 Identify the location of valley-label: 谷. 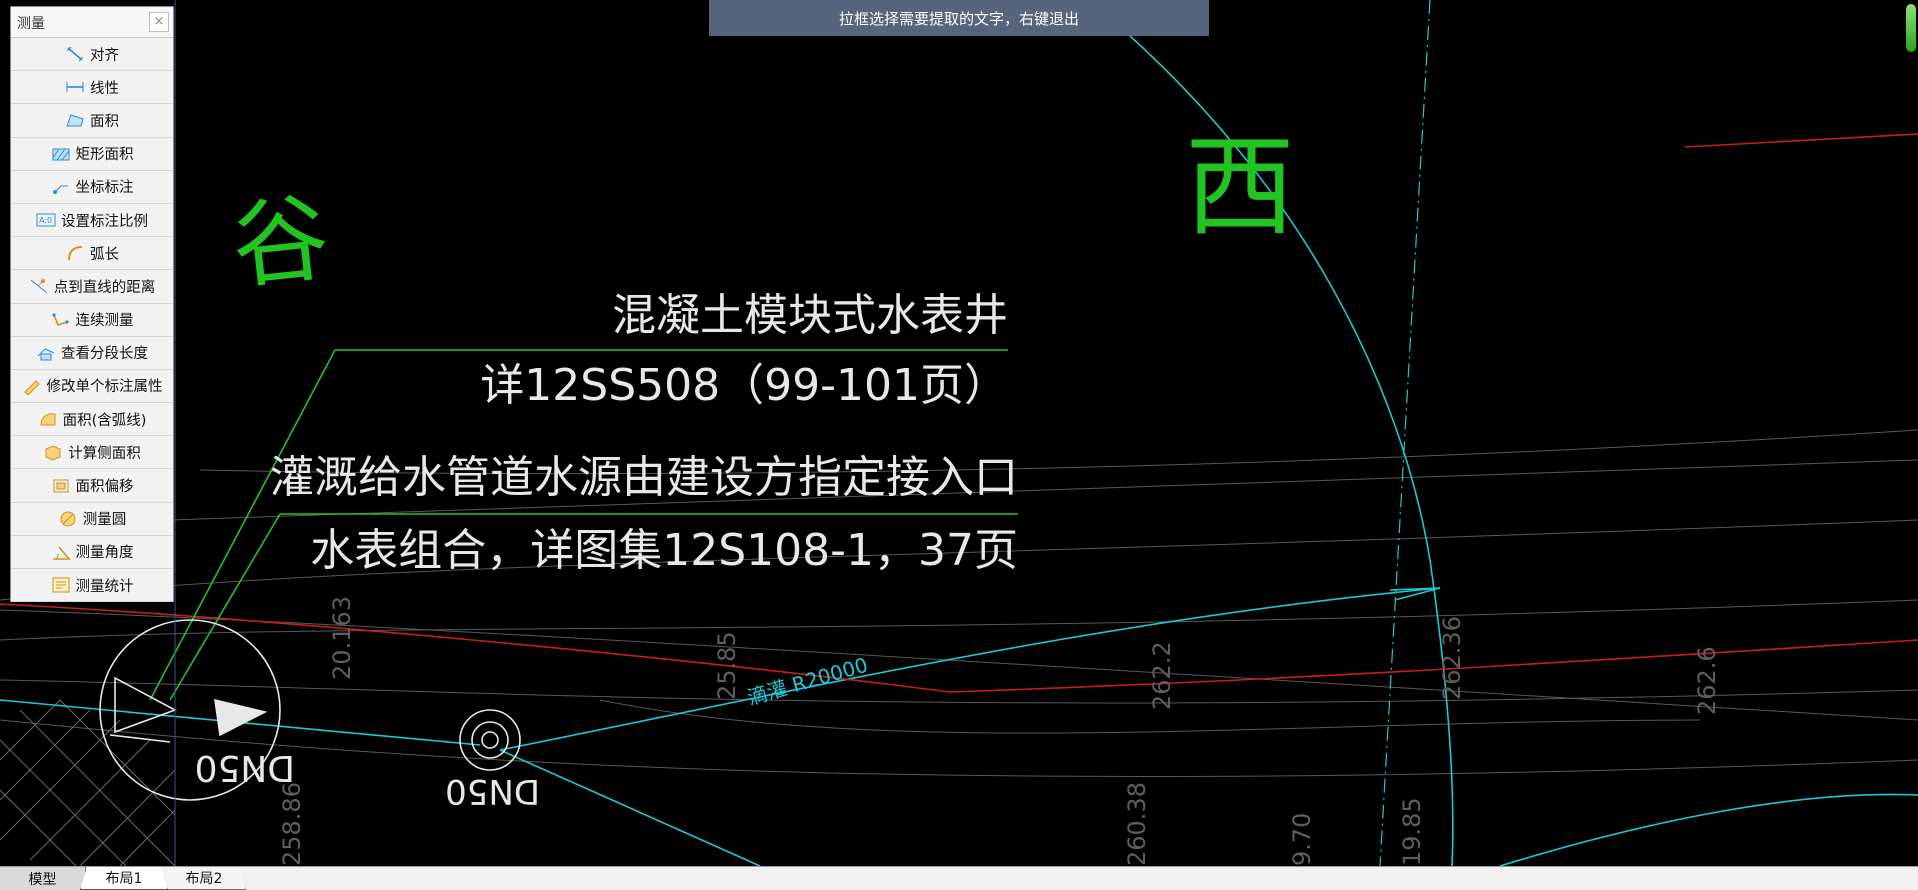
(280, 241).